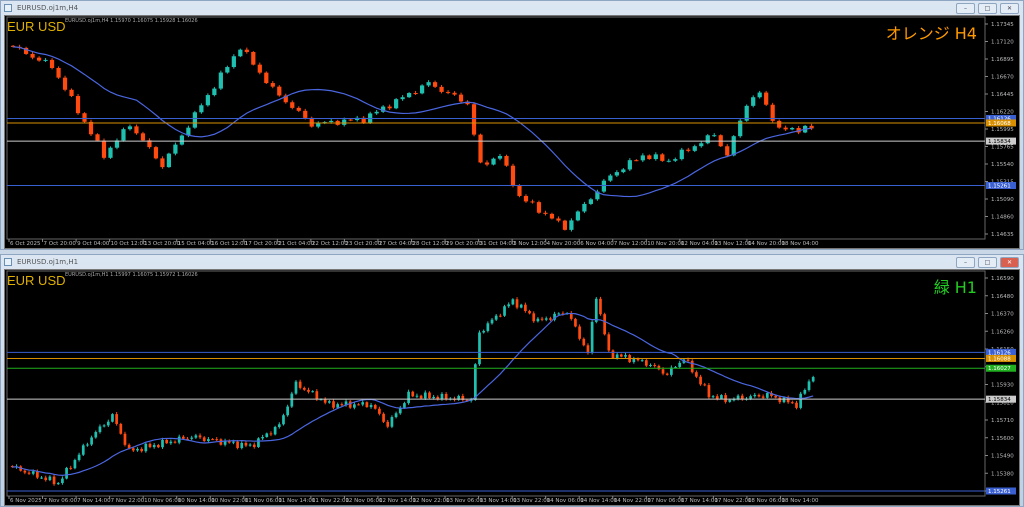 The image size is (1024, 507). What do you see at coordinates (1002, 148) in the screenshot?
I see `price-axis-label: 1.15765` at bounding box center [1002, 148].